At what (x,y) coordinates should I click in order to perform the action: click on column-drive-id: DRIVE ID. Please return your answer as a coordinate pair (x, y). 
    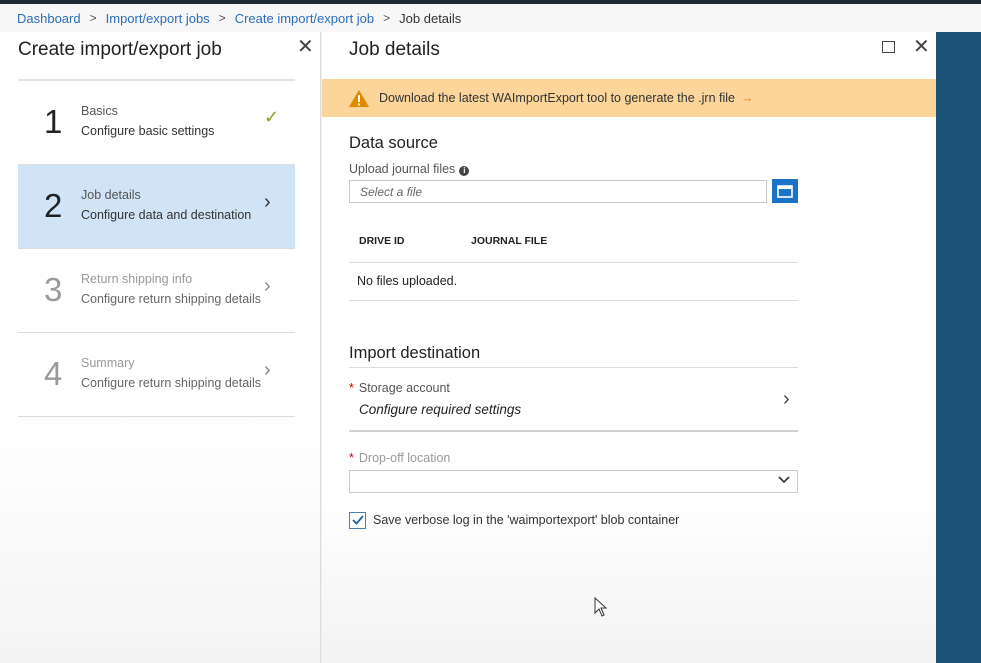
    Looking at the image, I should click on (382, 241).